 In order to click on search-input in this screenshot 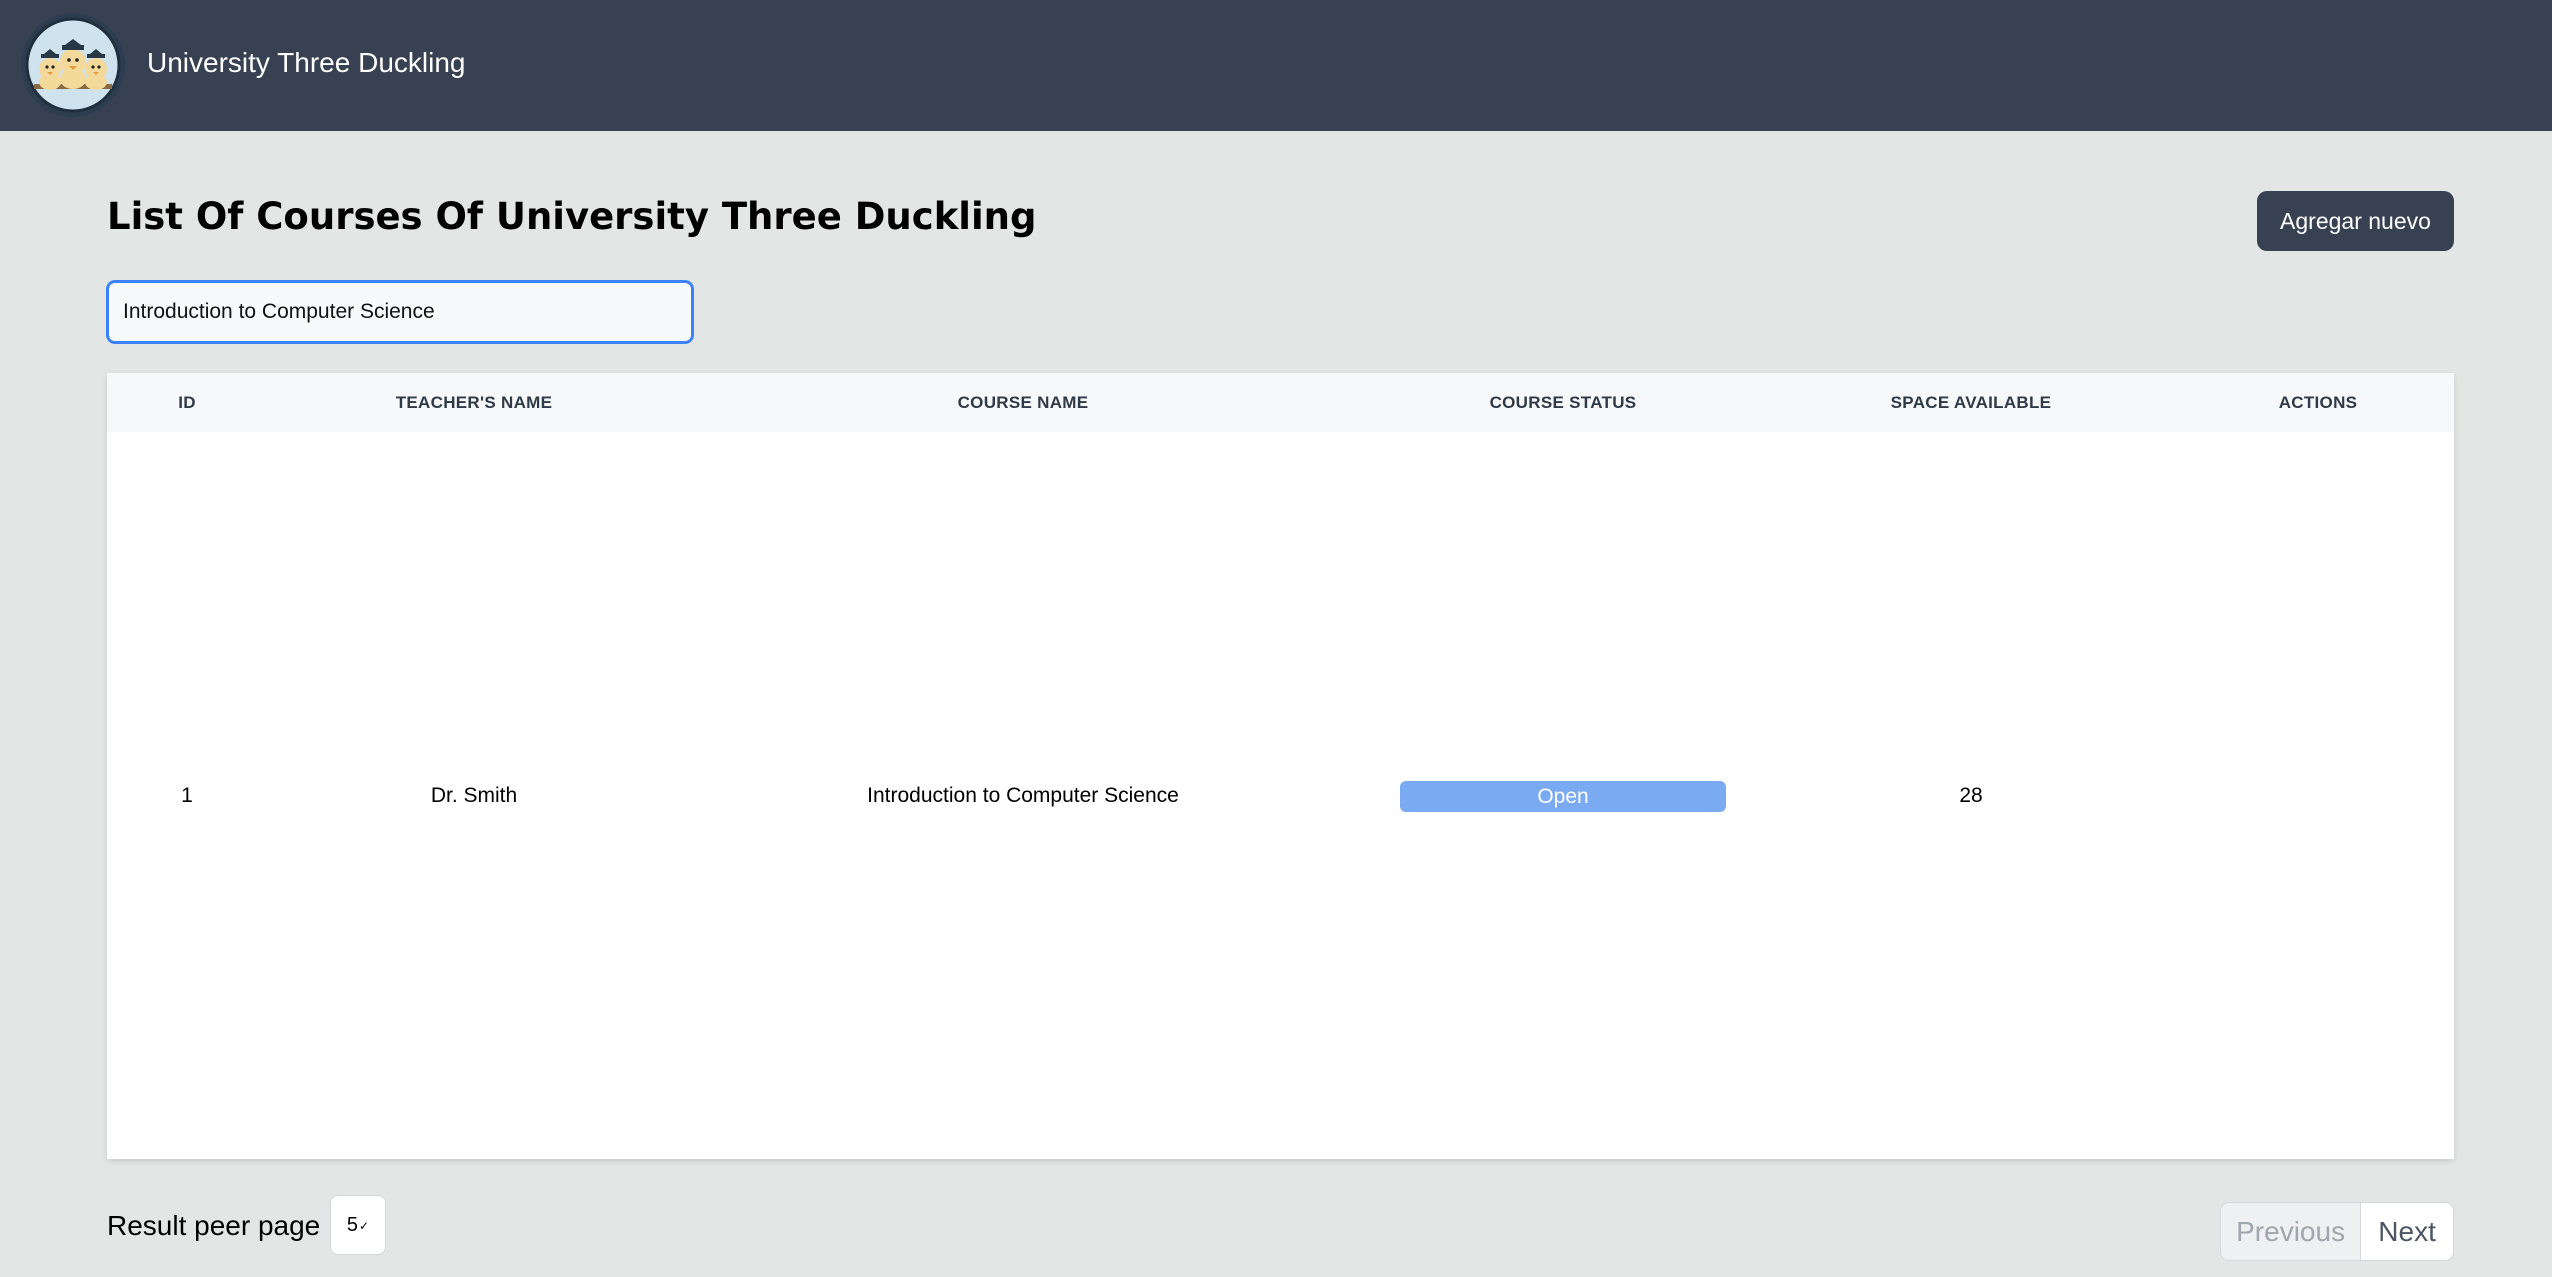, I will do `click(400, 312)`.